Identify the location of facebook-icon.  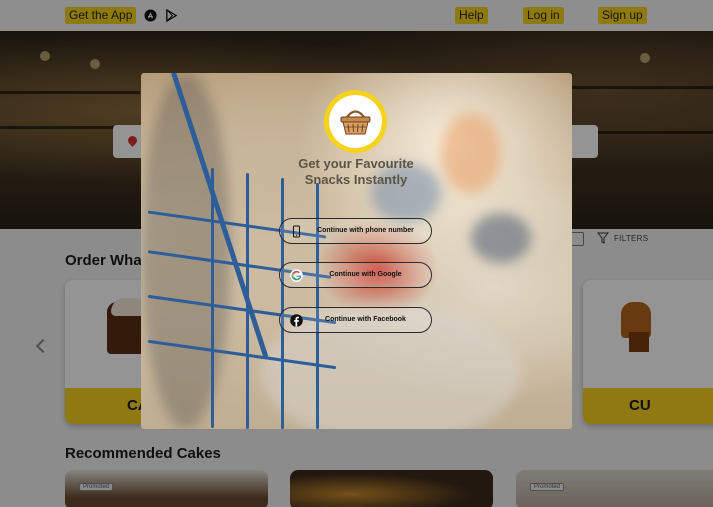
(296, 320).